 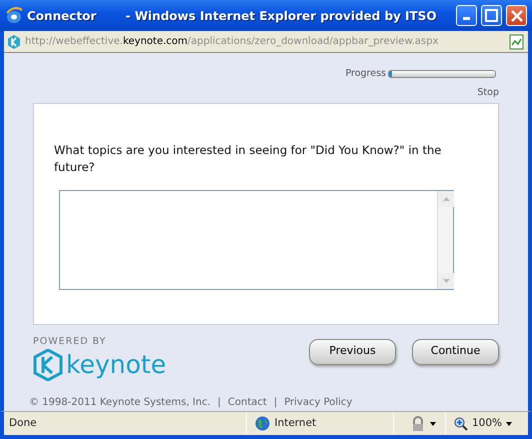 What do you see at coordinates (295, 423) in the screenshot?
I see `security-zone: Internet` at bounding box center [295, 423].